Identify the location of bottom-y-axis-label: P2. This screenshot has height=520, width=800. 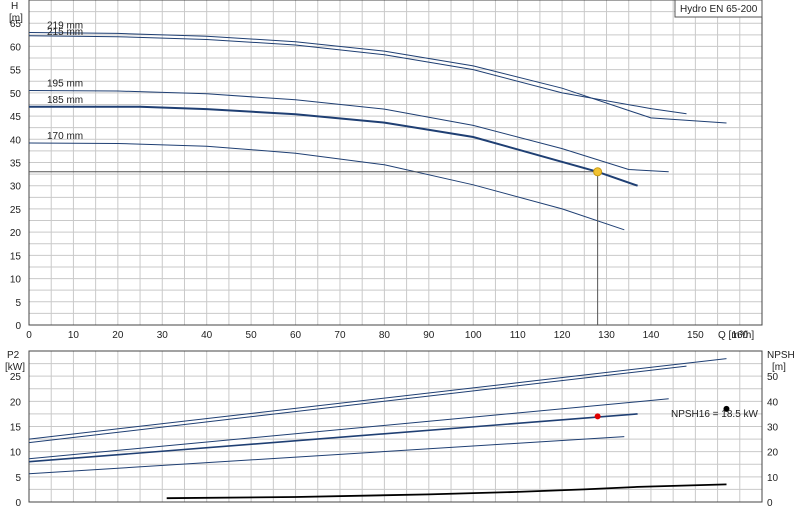
(13, 355).